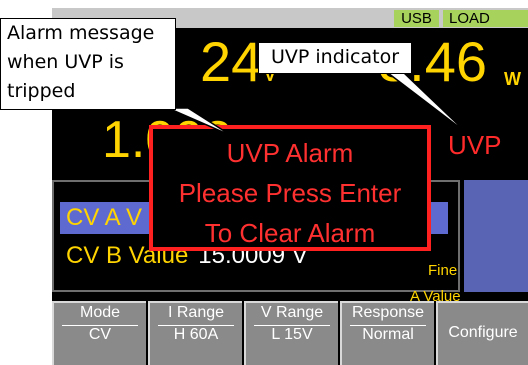  I want to click on uvp-callout-pointer, so click(427, 103).